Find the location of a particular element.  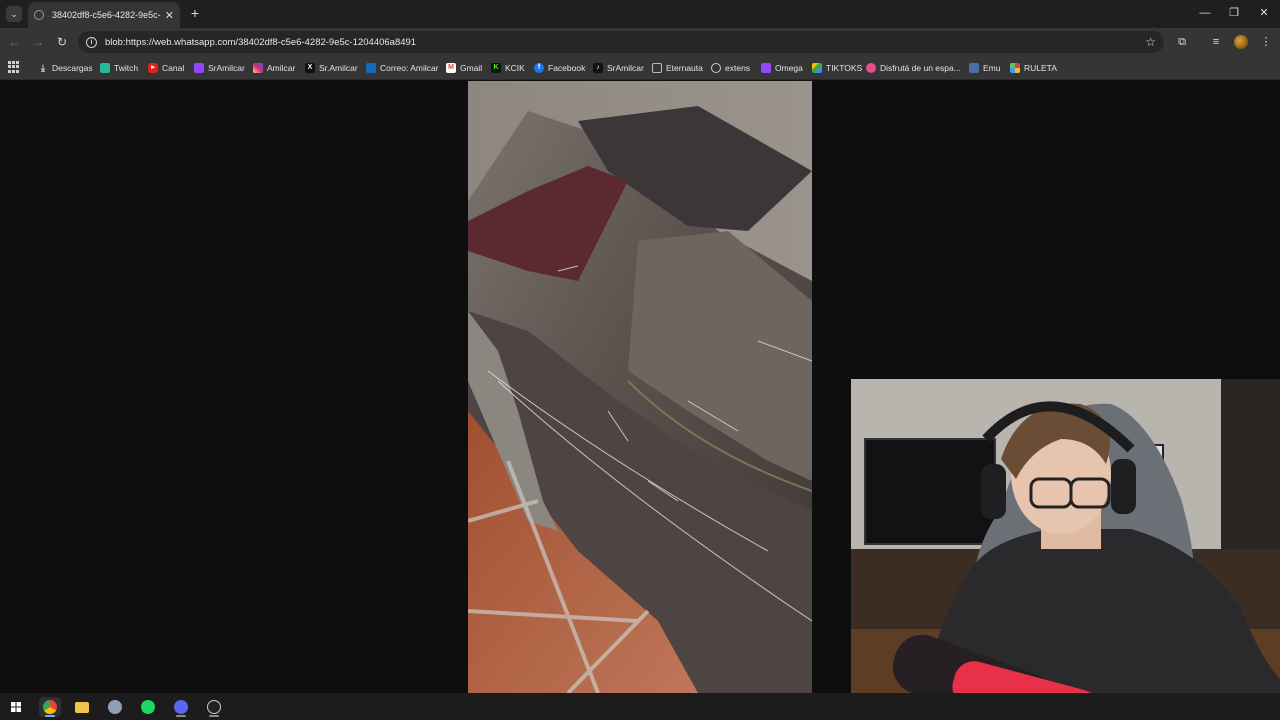

tab-search-button: ⌄ is located at coordinates (14, 14).